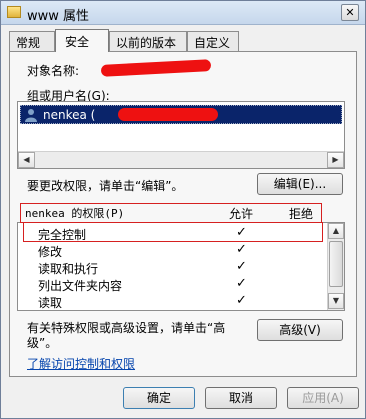 This screenshot has width=366, height=419. I want to click on window-title-prefix: www, so click(43, 16).